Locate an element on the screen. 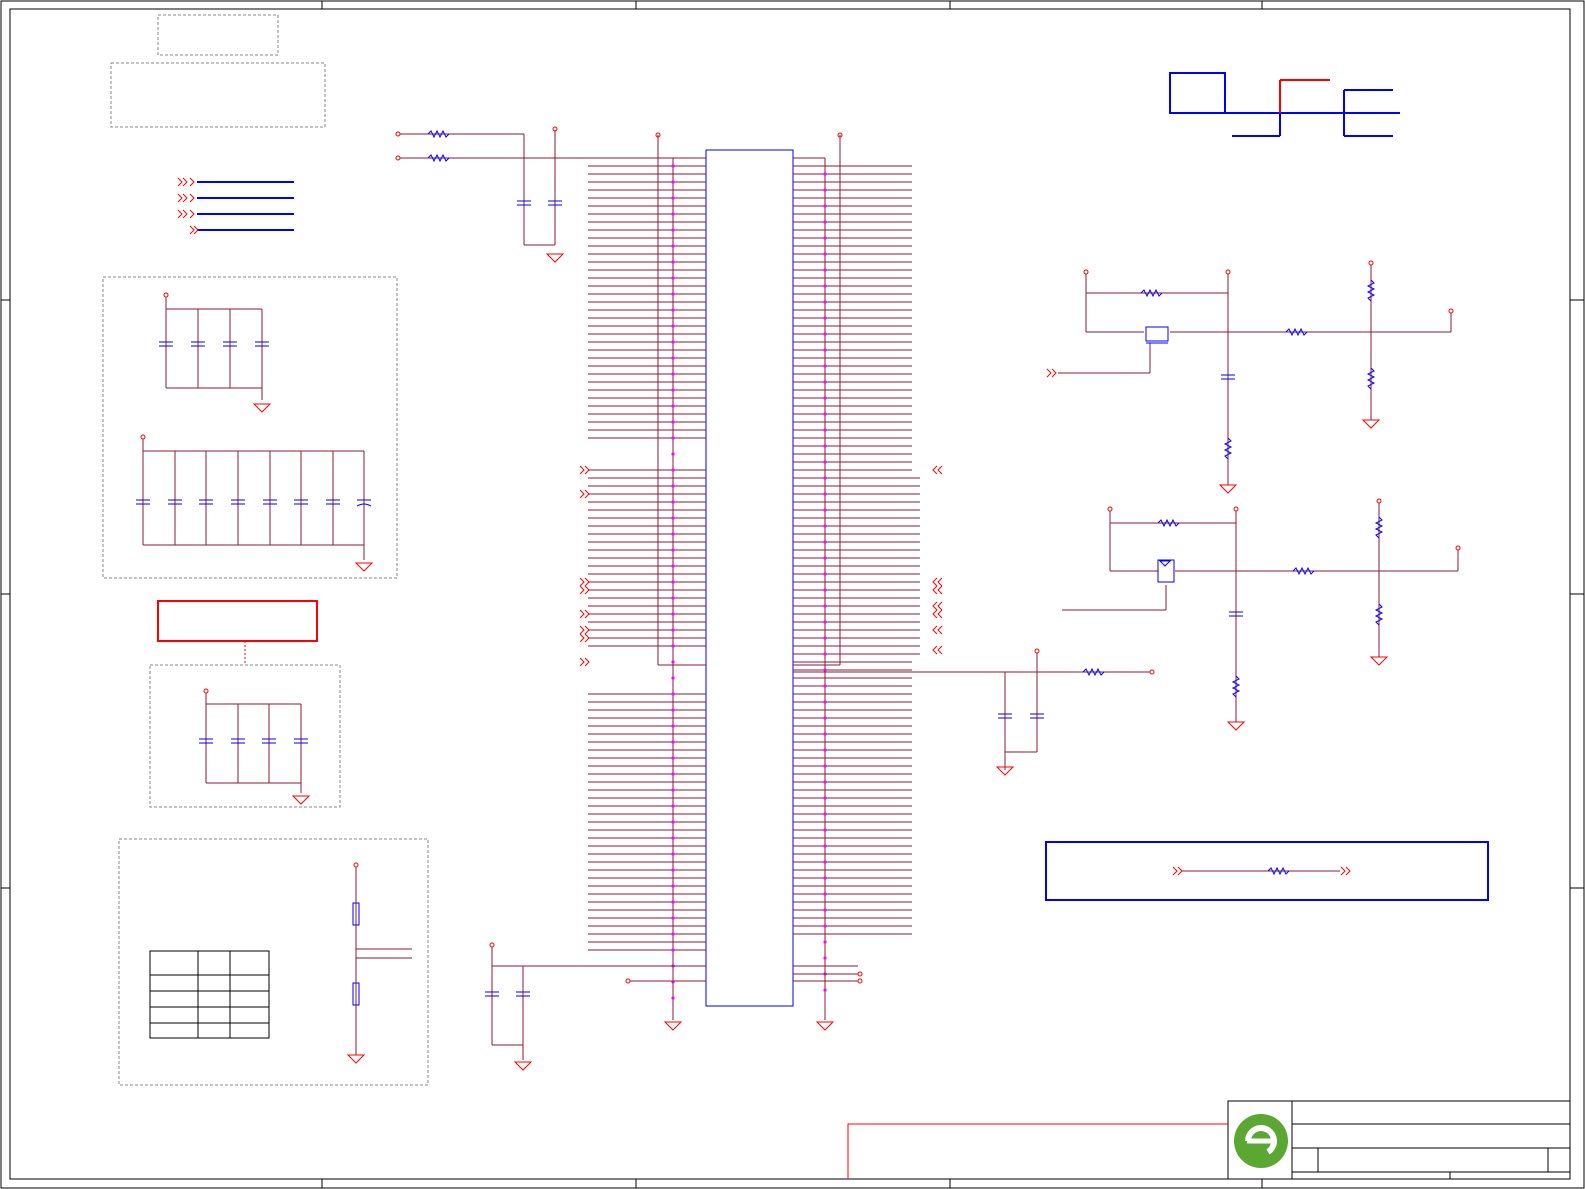  ic-supply-filter is located at coordinates (550, 194).